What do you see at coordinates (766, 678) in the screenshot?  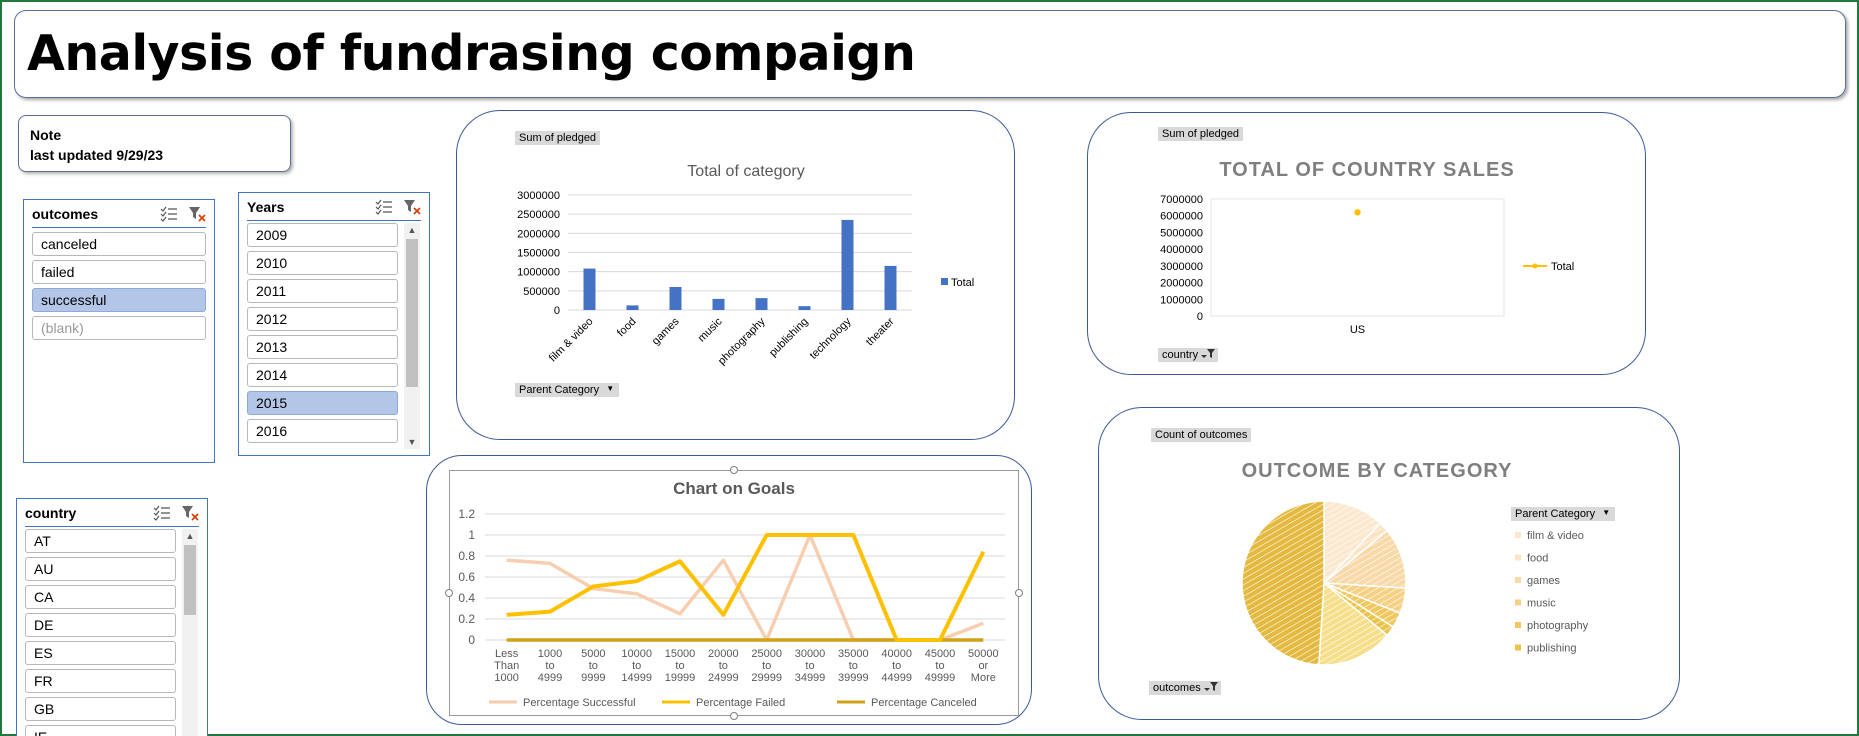 I see `x-tick-label: 29999` at bounding box center [766, 678].